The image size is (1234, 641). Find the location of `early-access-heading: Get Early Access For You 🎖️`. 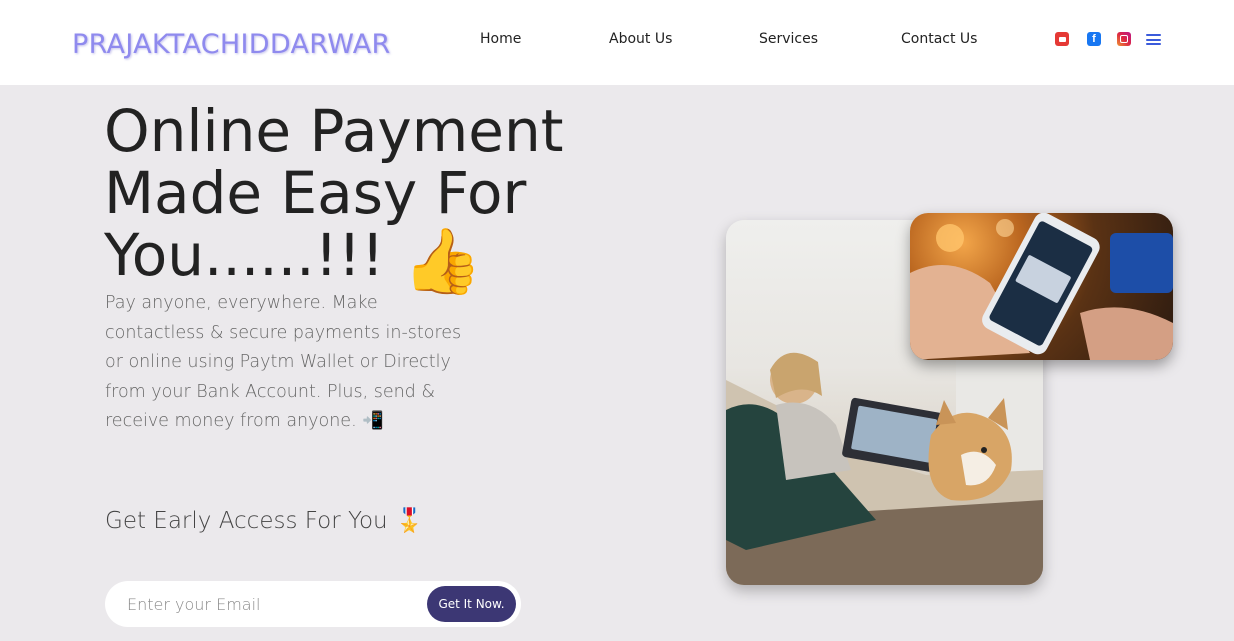

early-access-heading: Get Early Access For You 🎖️ is located at coordinates (264, 520).